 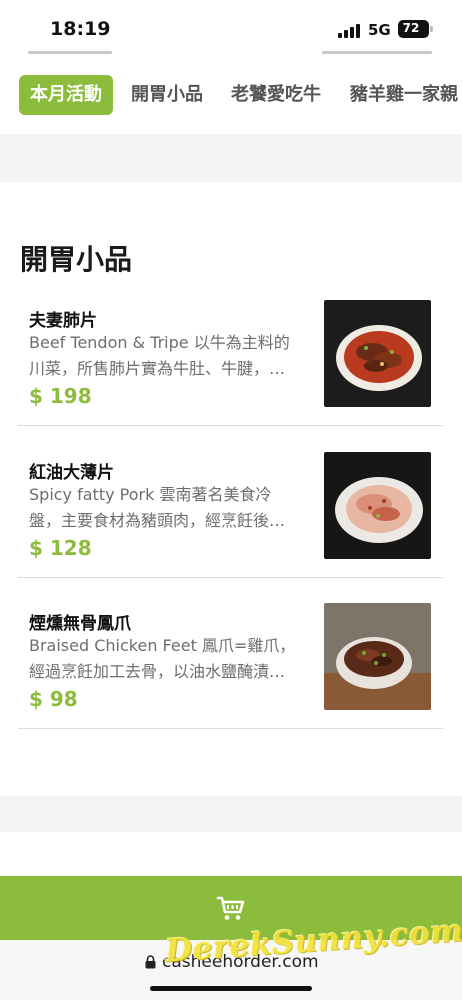 What do you see at coordinates (231, 158) in the screenshot?
I see `section-divider` at bounding box center [231, 158].